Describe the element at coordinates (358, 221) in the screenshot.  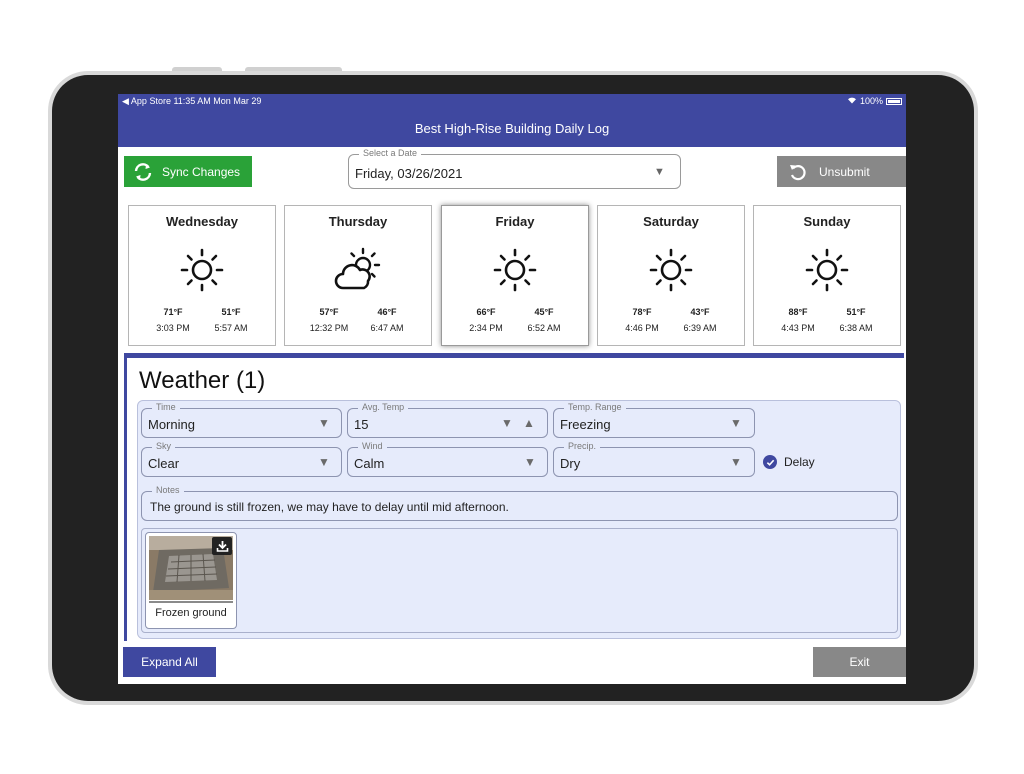
I see `forecast-day-name: Thursday` at that location.